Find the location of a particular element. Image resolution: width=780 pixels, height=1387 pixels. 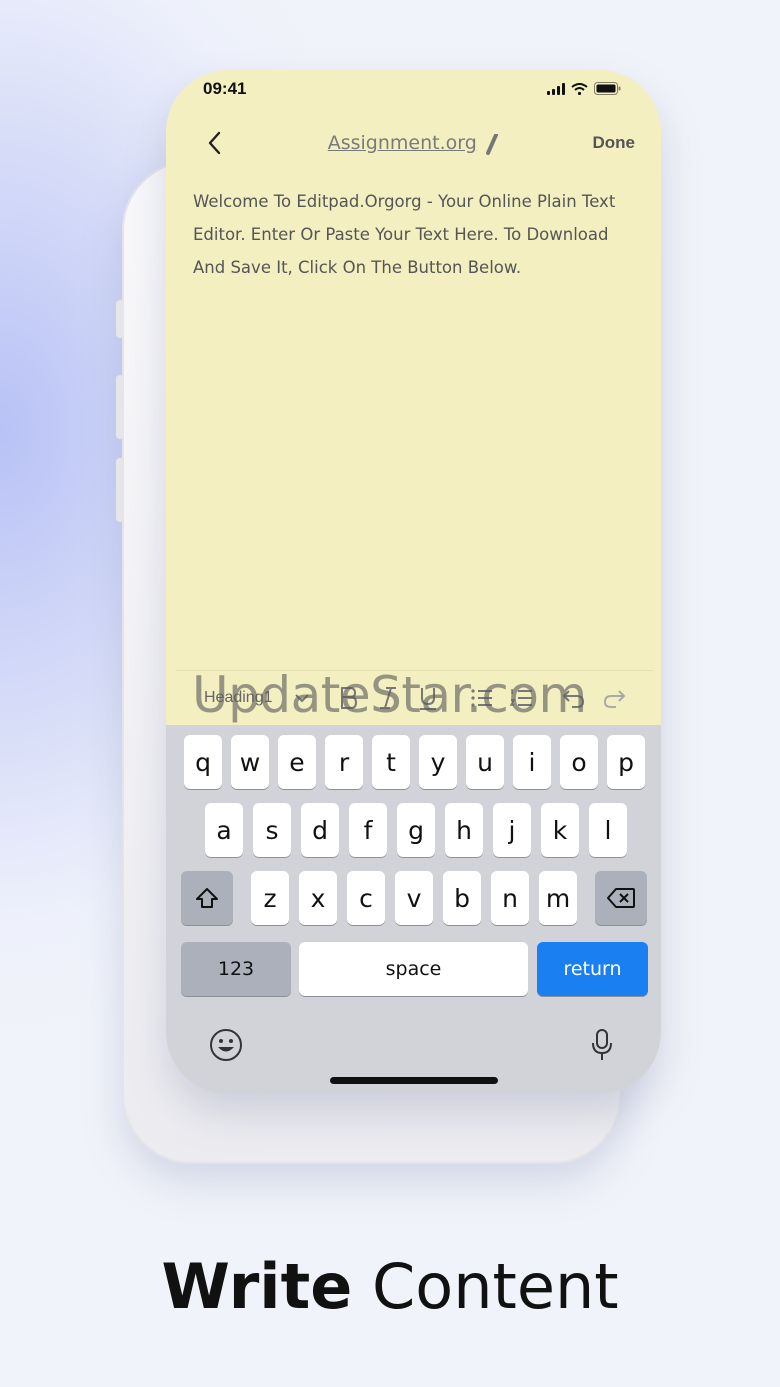

side-button is located at coordinates (120, 319).